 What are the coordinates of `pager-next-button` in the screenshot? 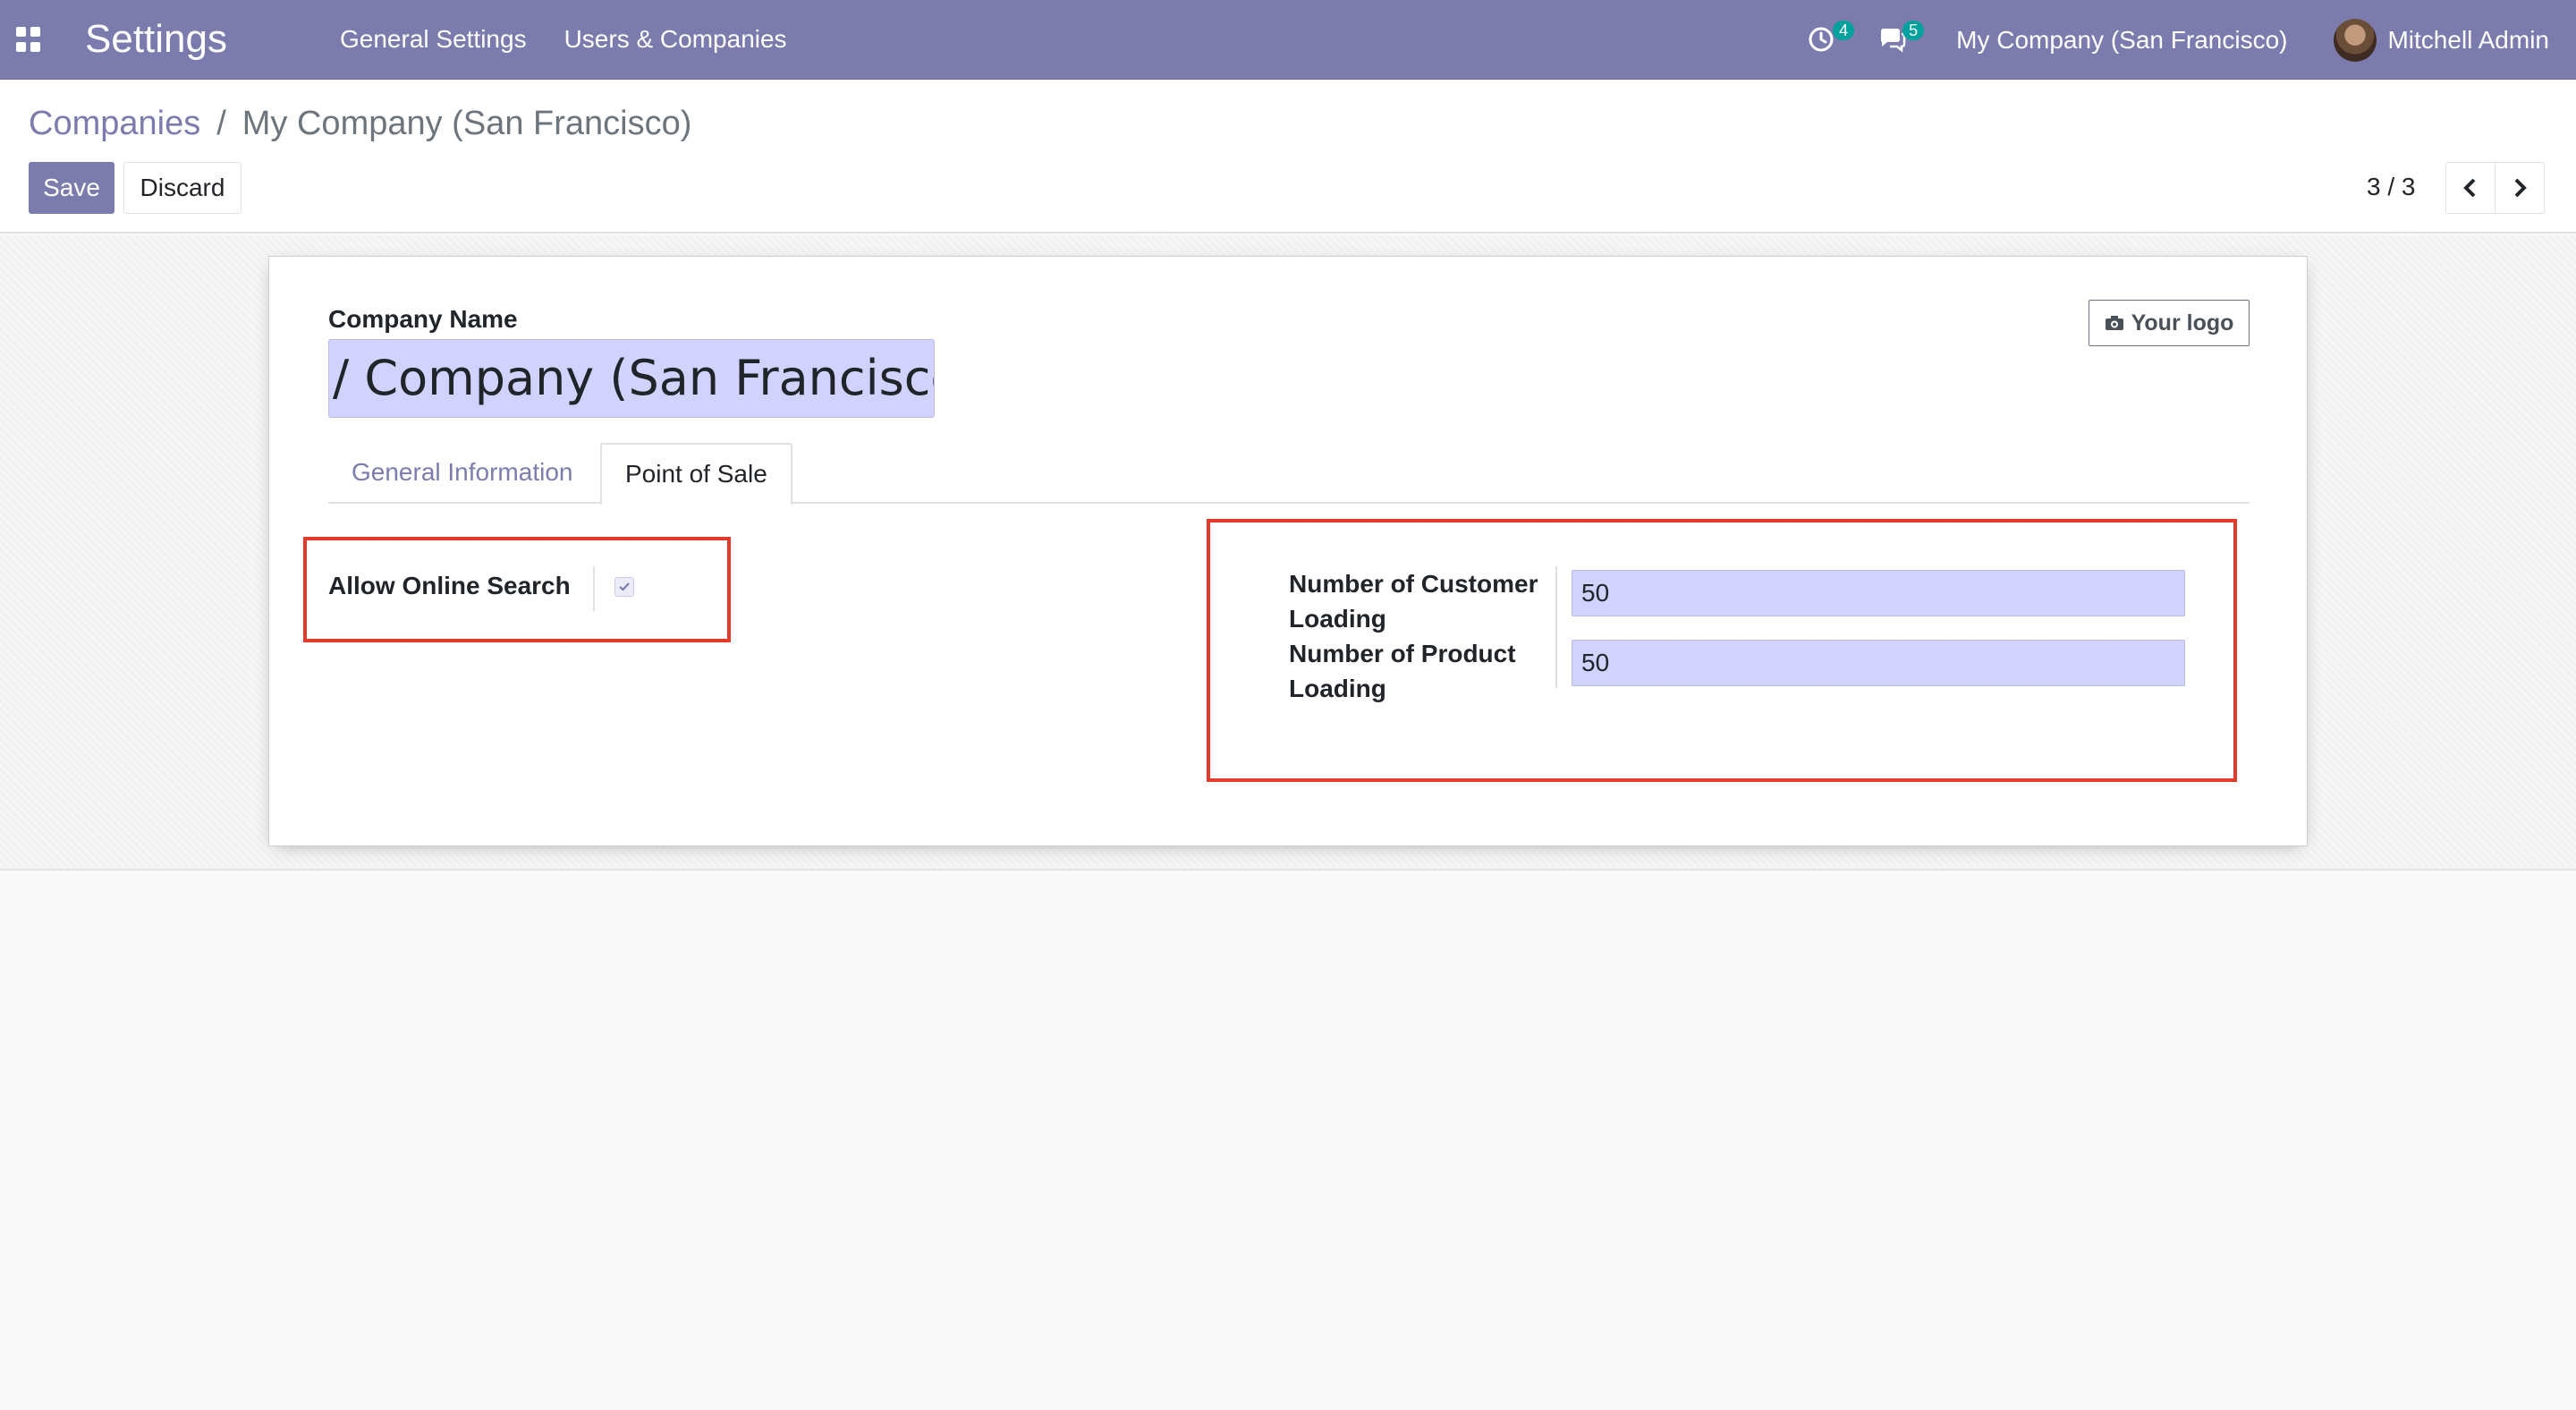 It's located at (2520, 188).